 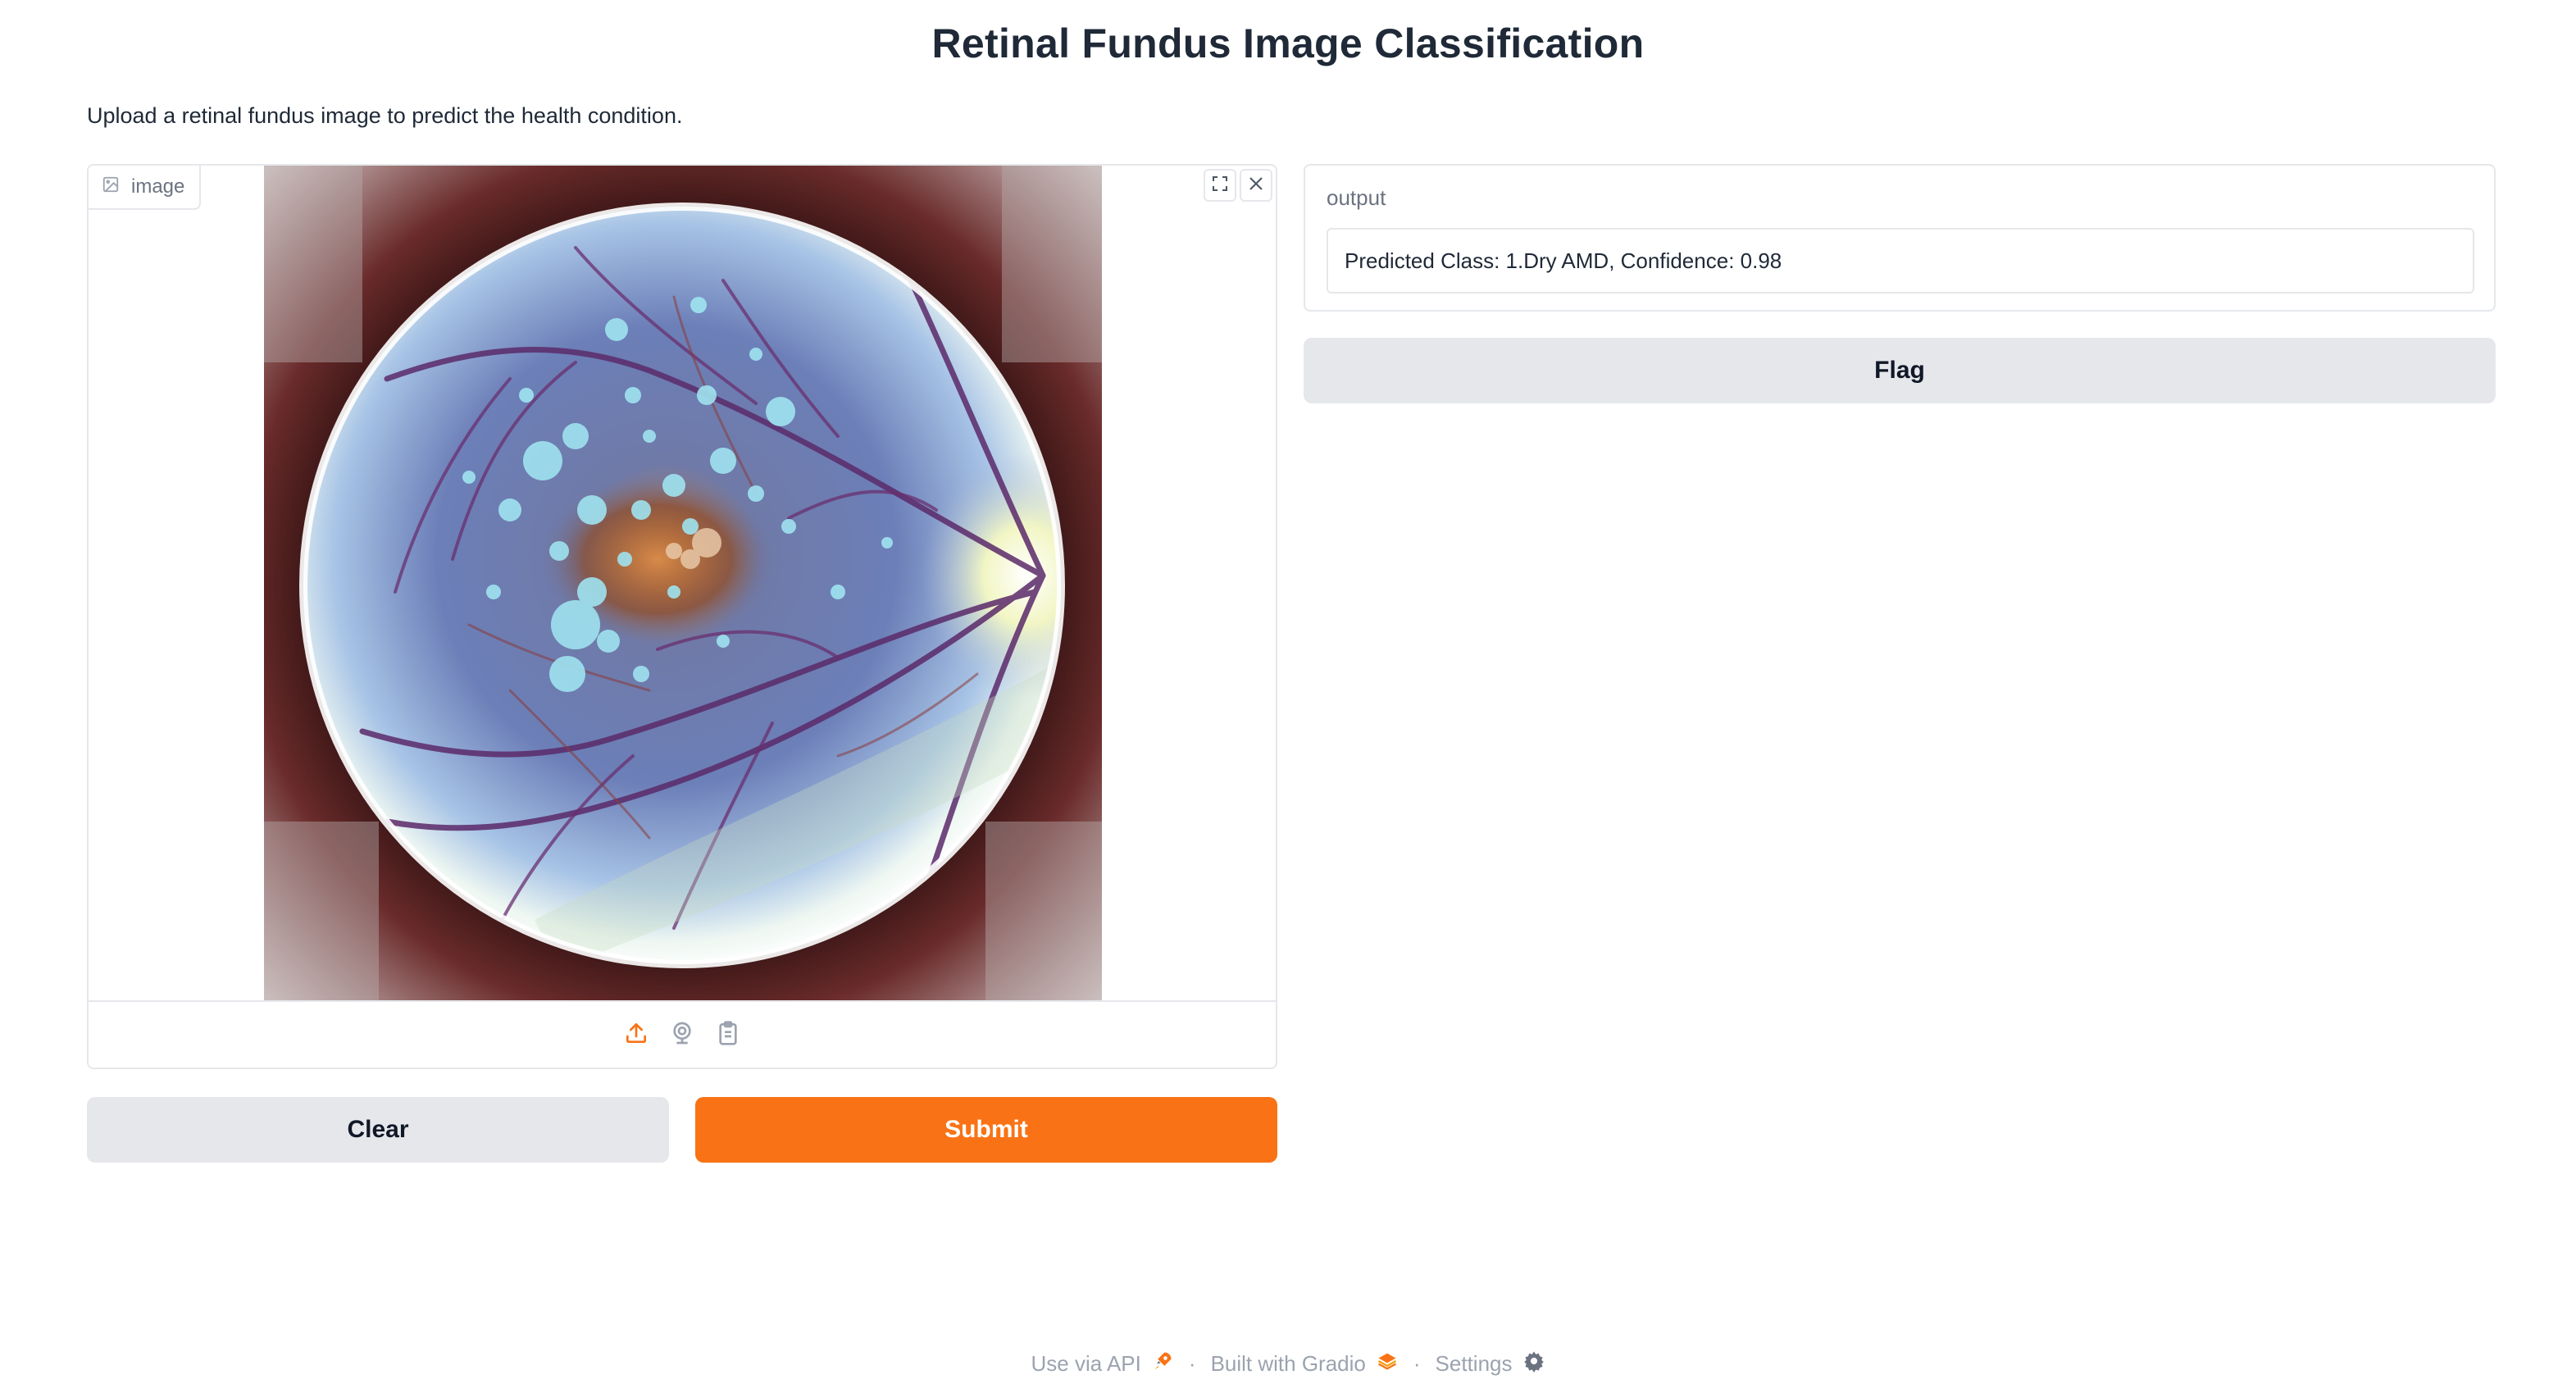 What do you see at coordinates (986, 1130) in the screenshot?
I see `submit-button: Submit` at bounding box center [986, 1130].